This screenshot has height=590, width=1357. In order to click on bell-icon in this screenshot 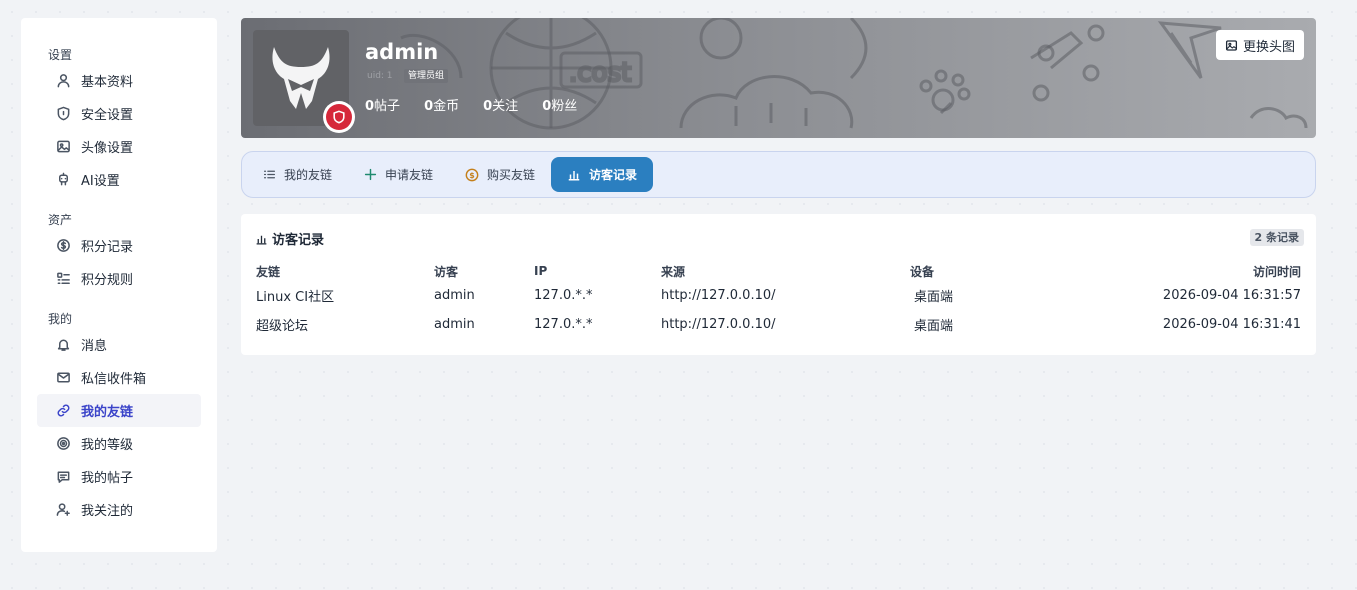, I will do `click(63, 345)`.